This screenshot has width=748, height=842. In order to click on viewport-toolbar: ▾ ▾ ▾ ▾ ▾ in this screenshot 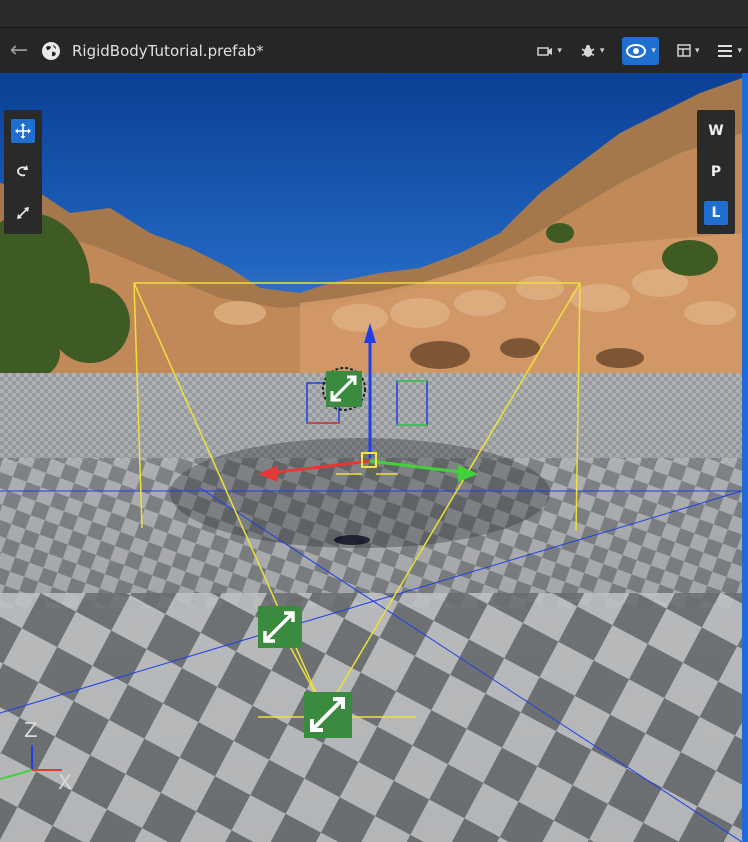, I will do `click(636, 50)`.